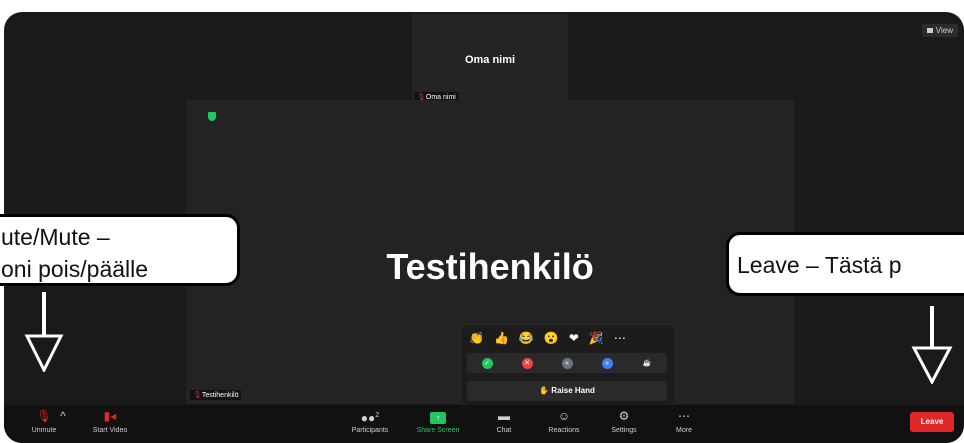 The height and width of the screenshot is (443, 964). I want to click on raise-hand-label: Raise Hand, so click(573, 390).